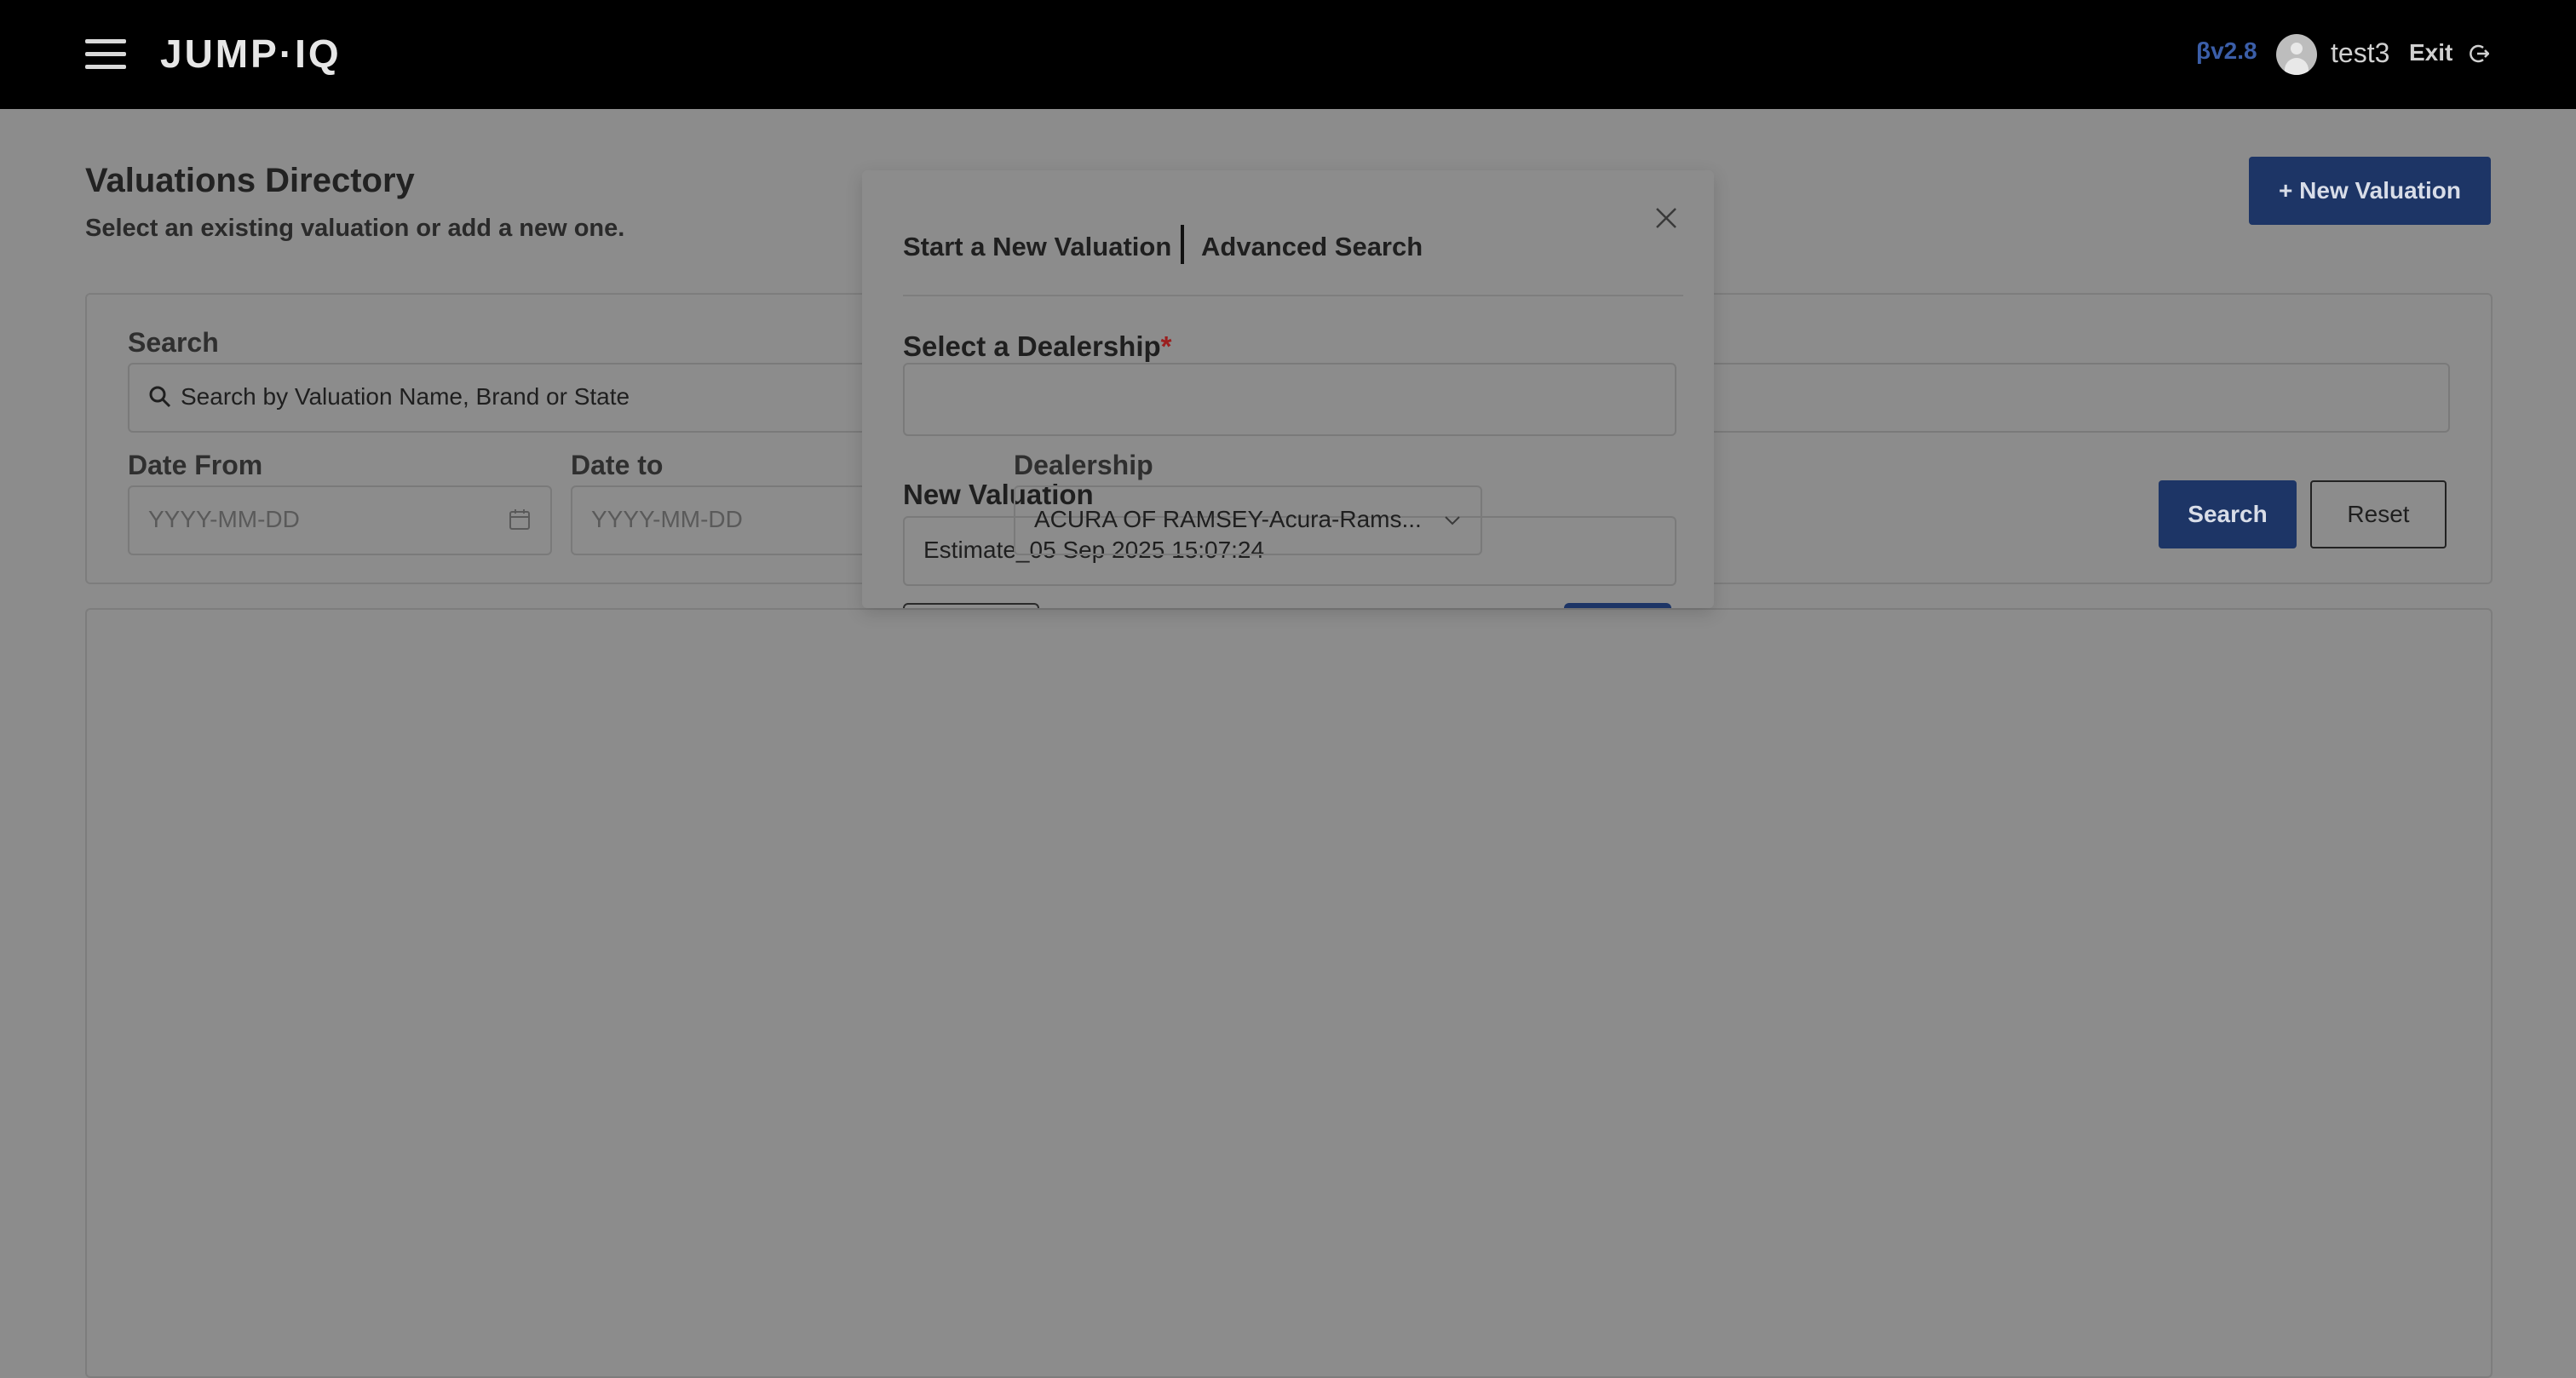 The height and width of the screenshot is (1378, 2576). What do you see at coordinates (405, 396) in the screenshot?
I see `search-placeholder: Search by Valuation Name, Brand or State` at bounding box center [405, 396].